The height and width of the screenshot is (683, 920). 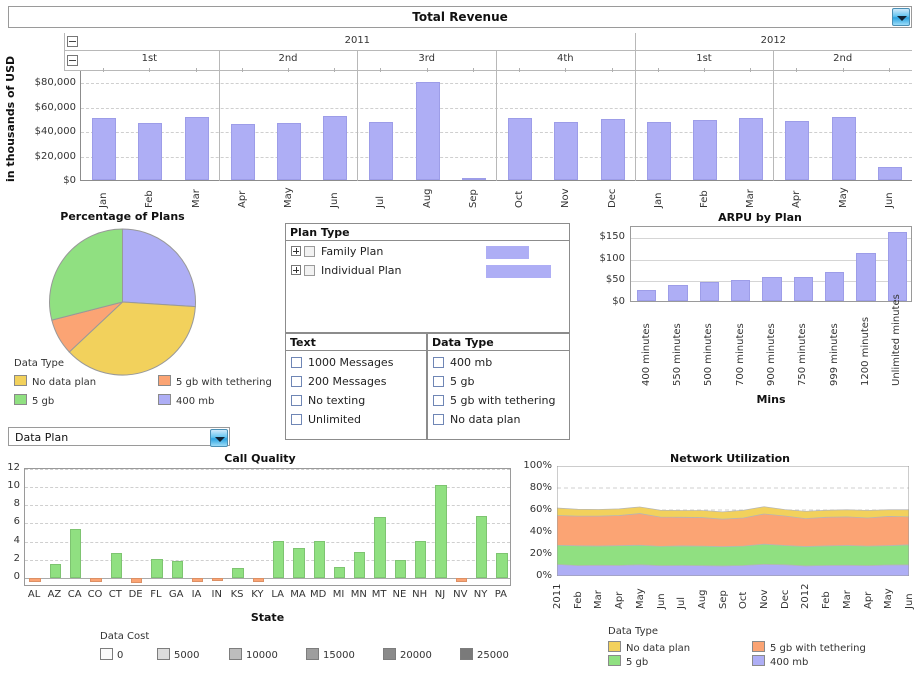 What do you see at coordinates (399, 594) in the screenshot?
I see `call-quality-x-tick: NE` at bounding box center [399, 594].